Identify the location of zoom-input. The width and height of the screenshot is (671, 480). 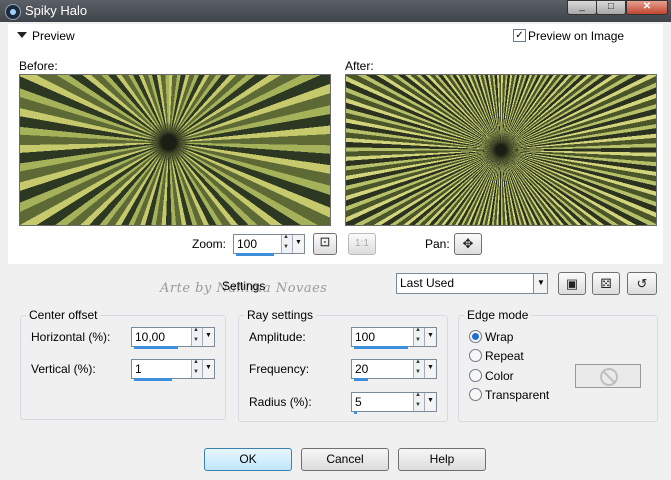
(257, 243).